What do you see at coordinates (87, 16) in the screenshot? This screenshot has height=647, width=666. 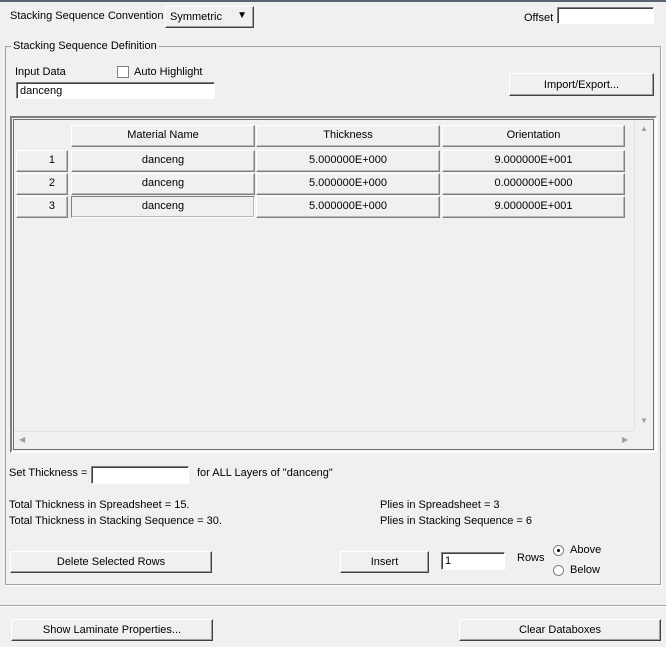 I see `convention-label: Stacking Sequence Convention` at bounding box center [87, 16].